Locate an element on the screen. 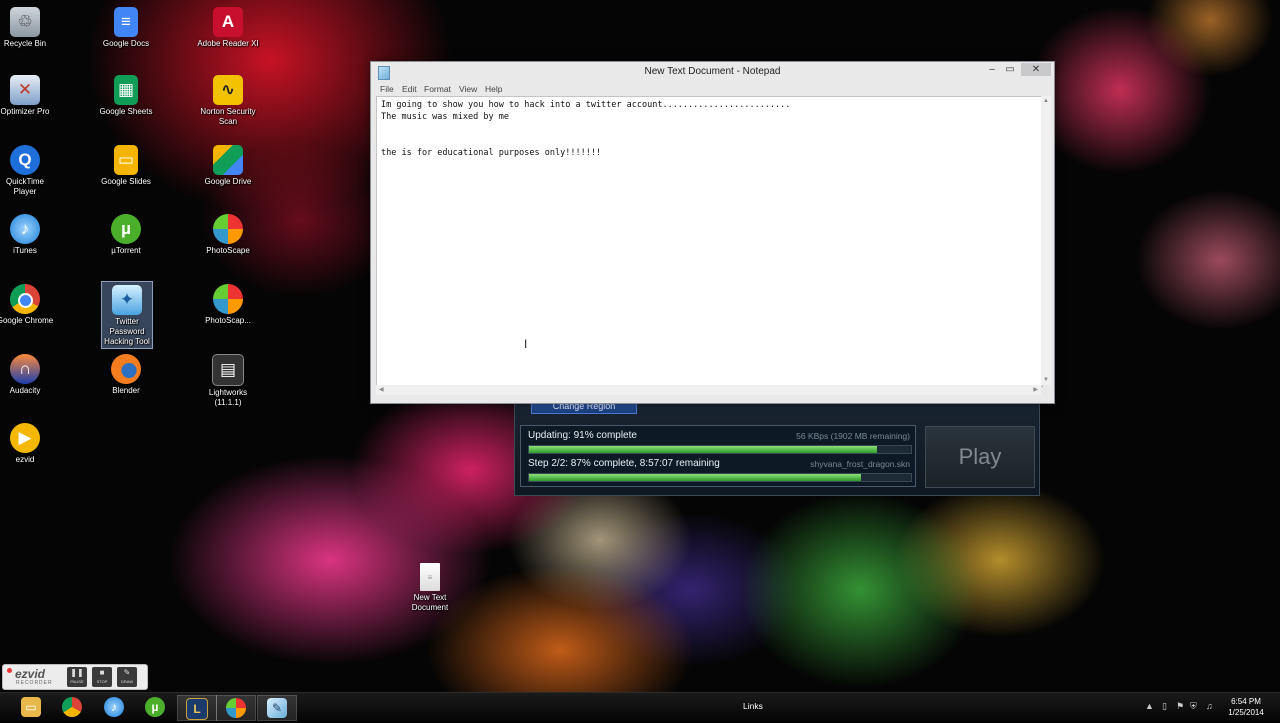  horizontal-scrollbar: ◀ ▶ is located at coordinates (708, 390).